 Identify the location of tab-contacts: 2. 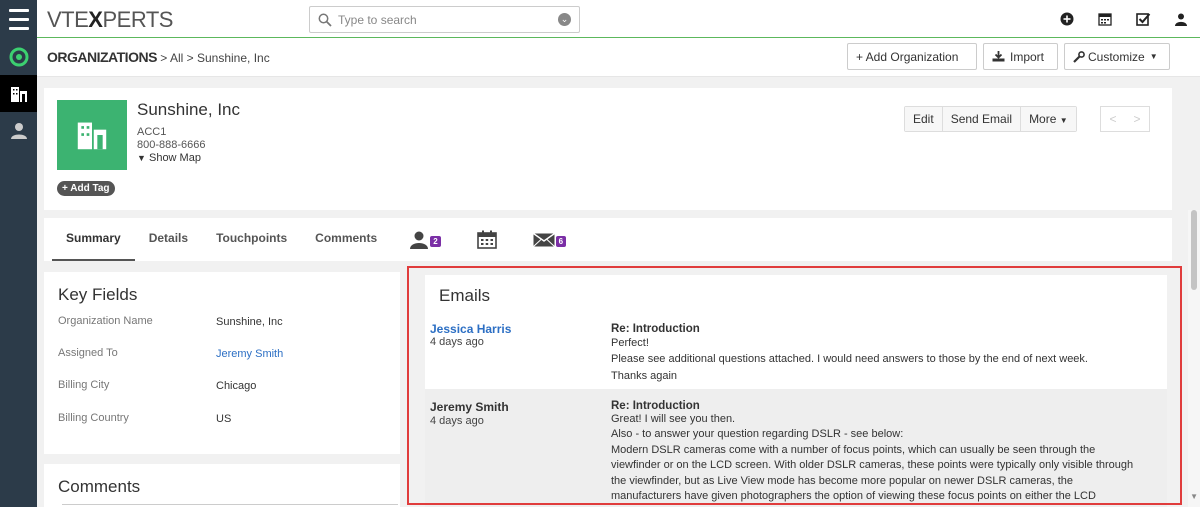
(425, 240).